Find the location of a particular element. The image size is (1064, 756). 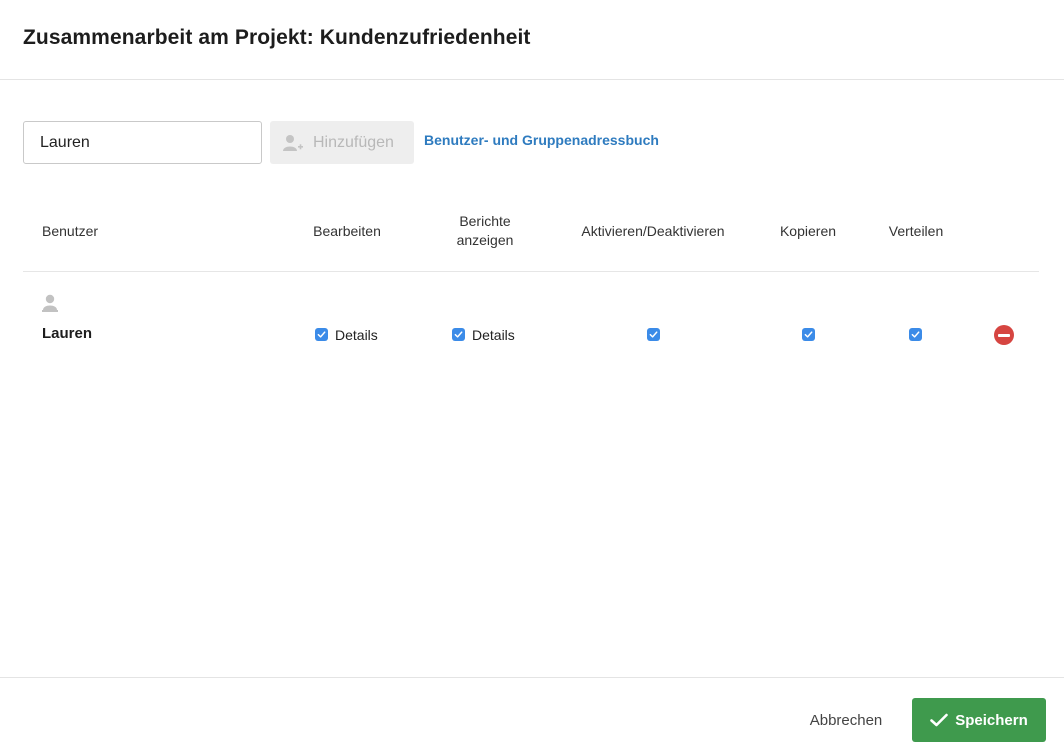

activate-checkbox is located at coordinates (653, 334).